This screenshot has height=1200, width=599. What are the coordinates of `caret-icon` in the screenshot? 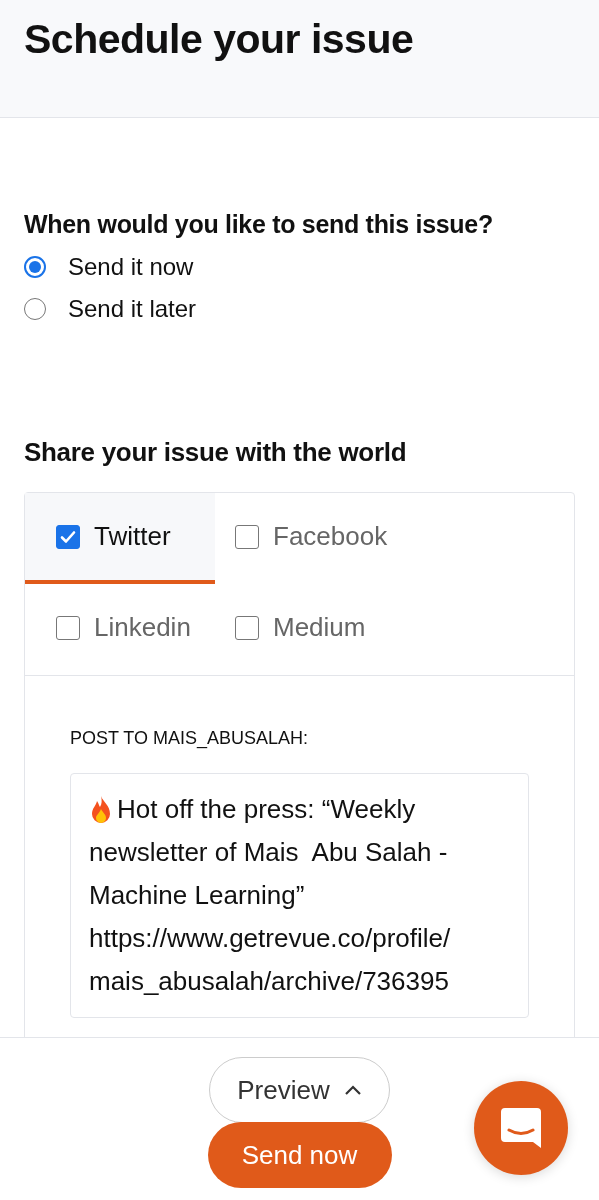 It's located at (352, 1090).